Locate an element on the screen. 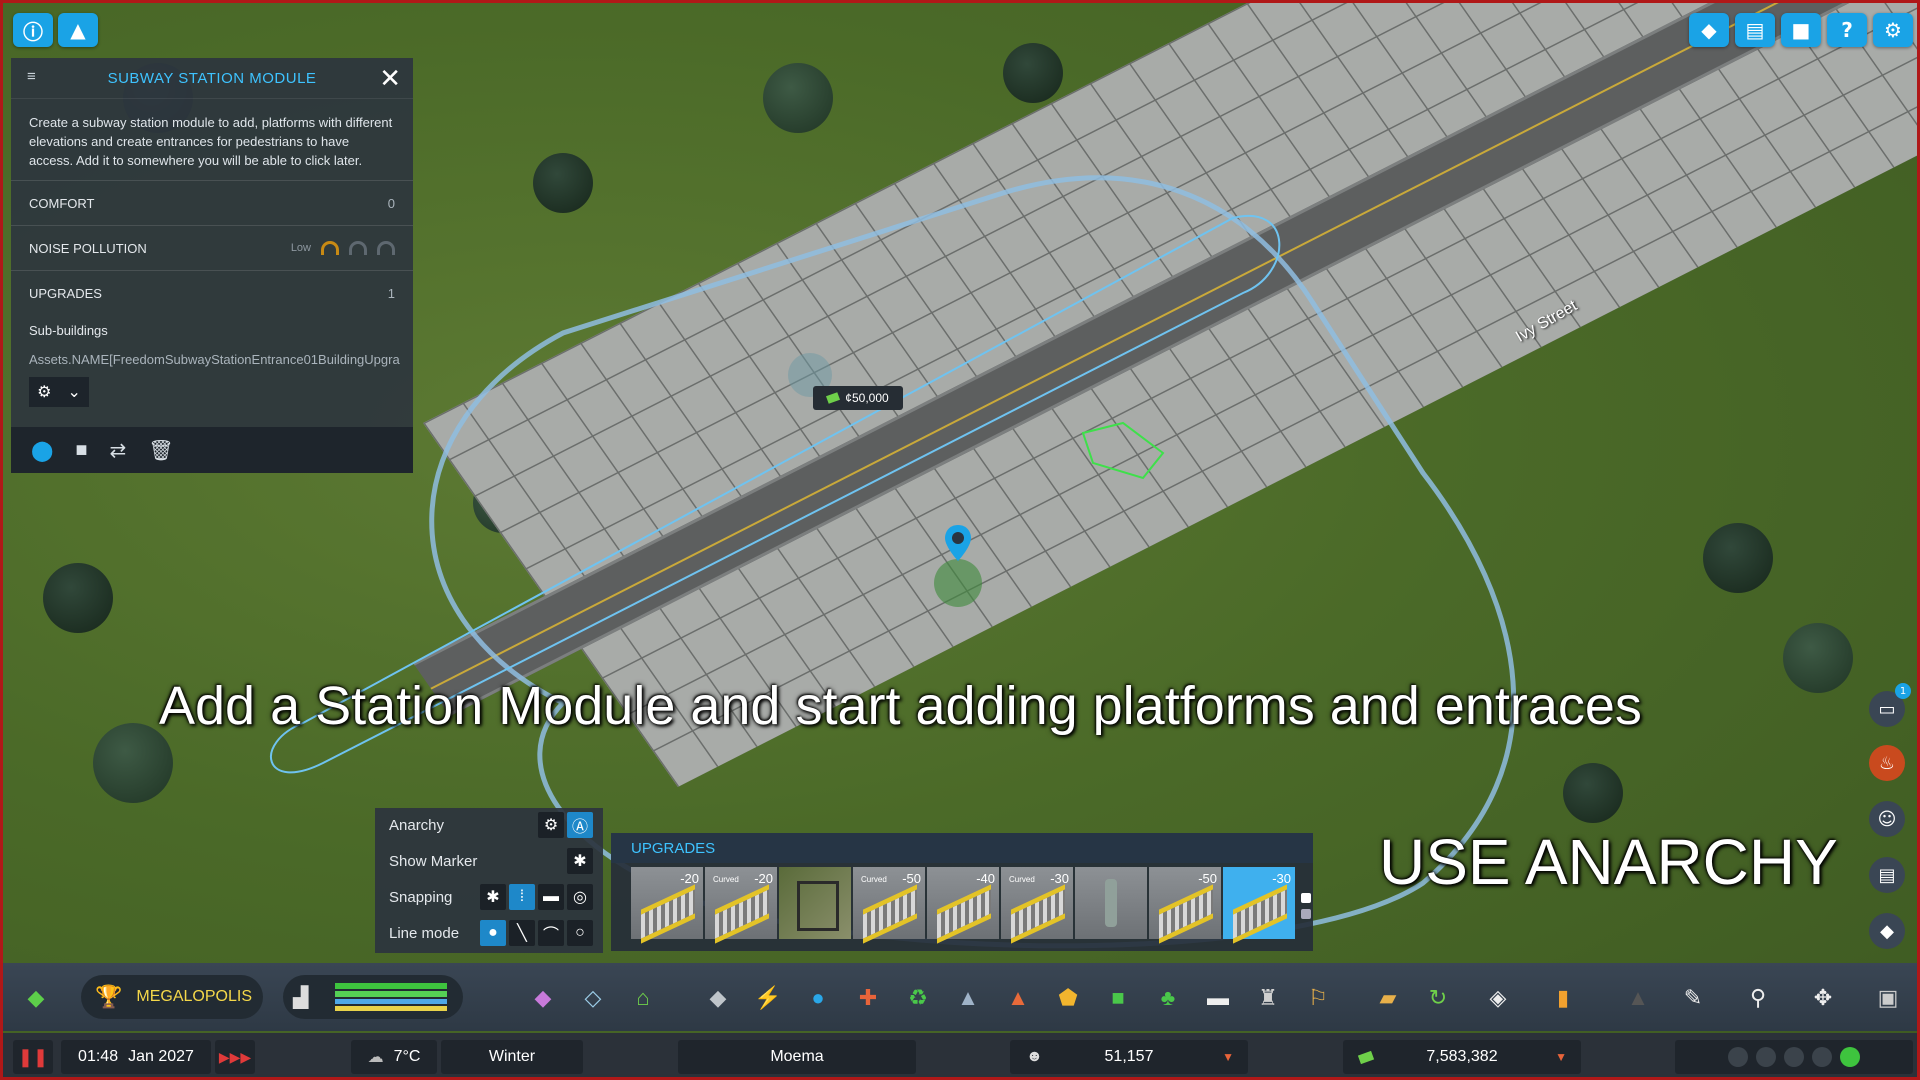 Image resolution: width=1920 pixels, height=1080 pixels. citizen-button: ☺ is located at coordinates (1887, 819).